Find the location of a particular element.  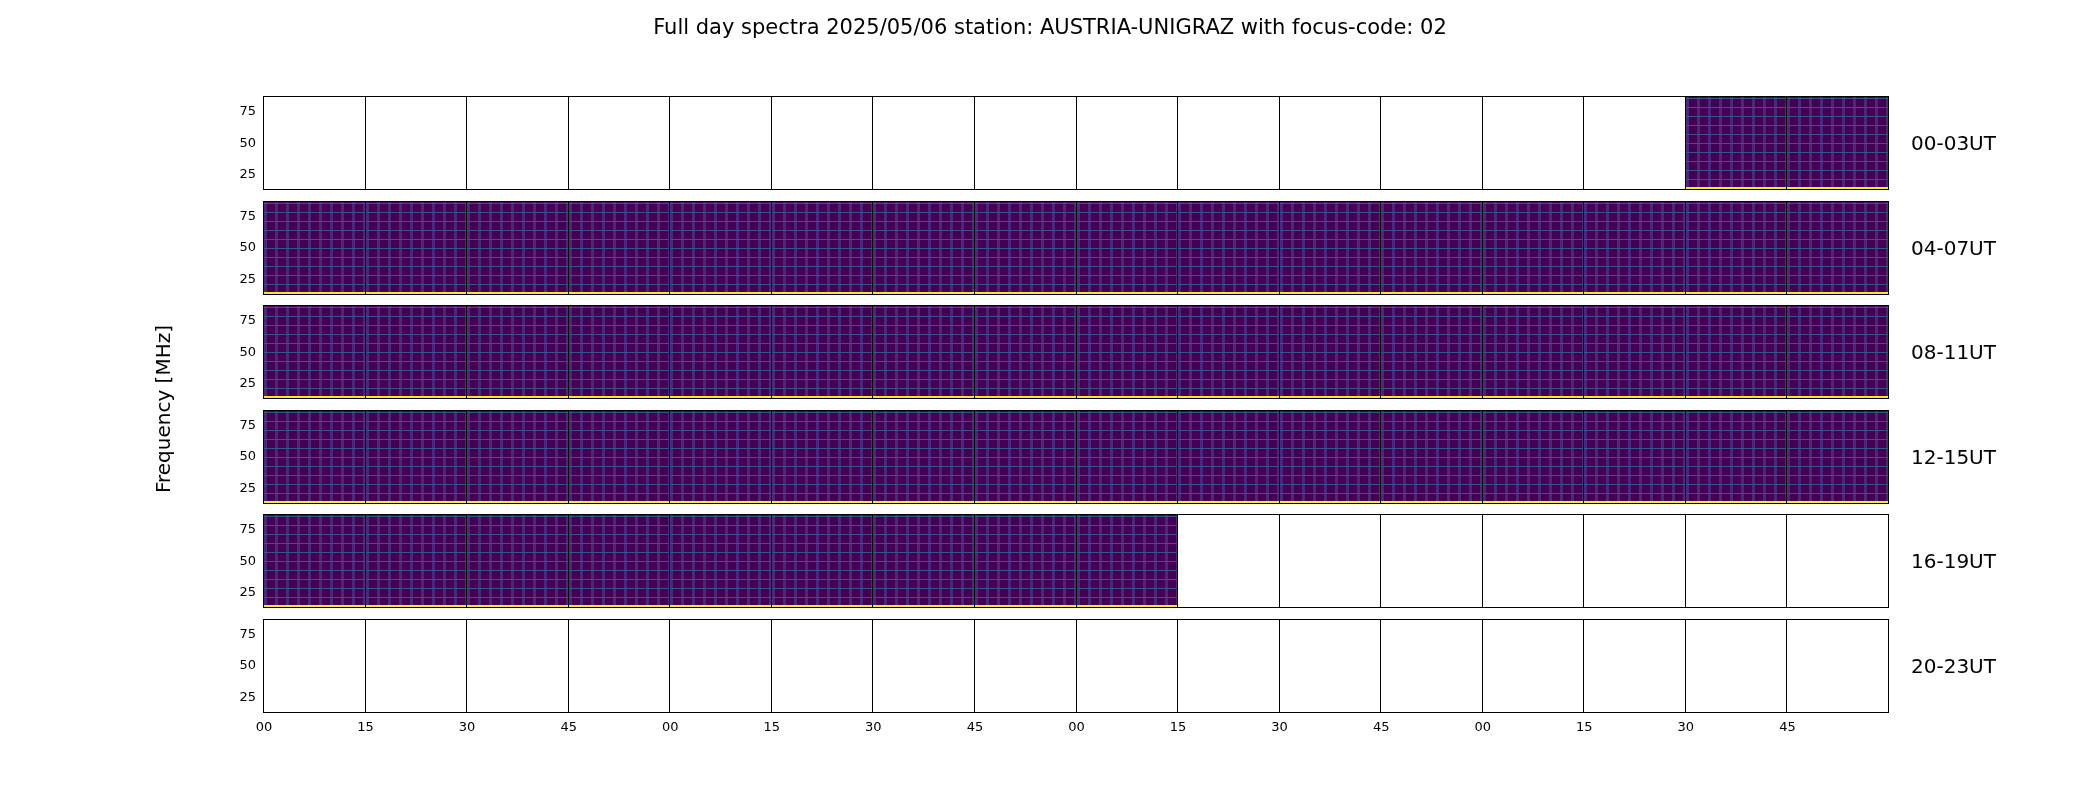

row-time-label: 04-07UT is located at coordinates (1953, 248).